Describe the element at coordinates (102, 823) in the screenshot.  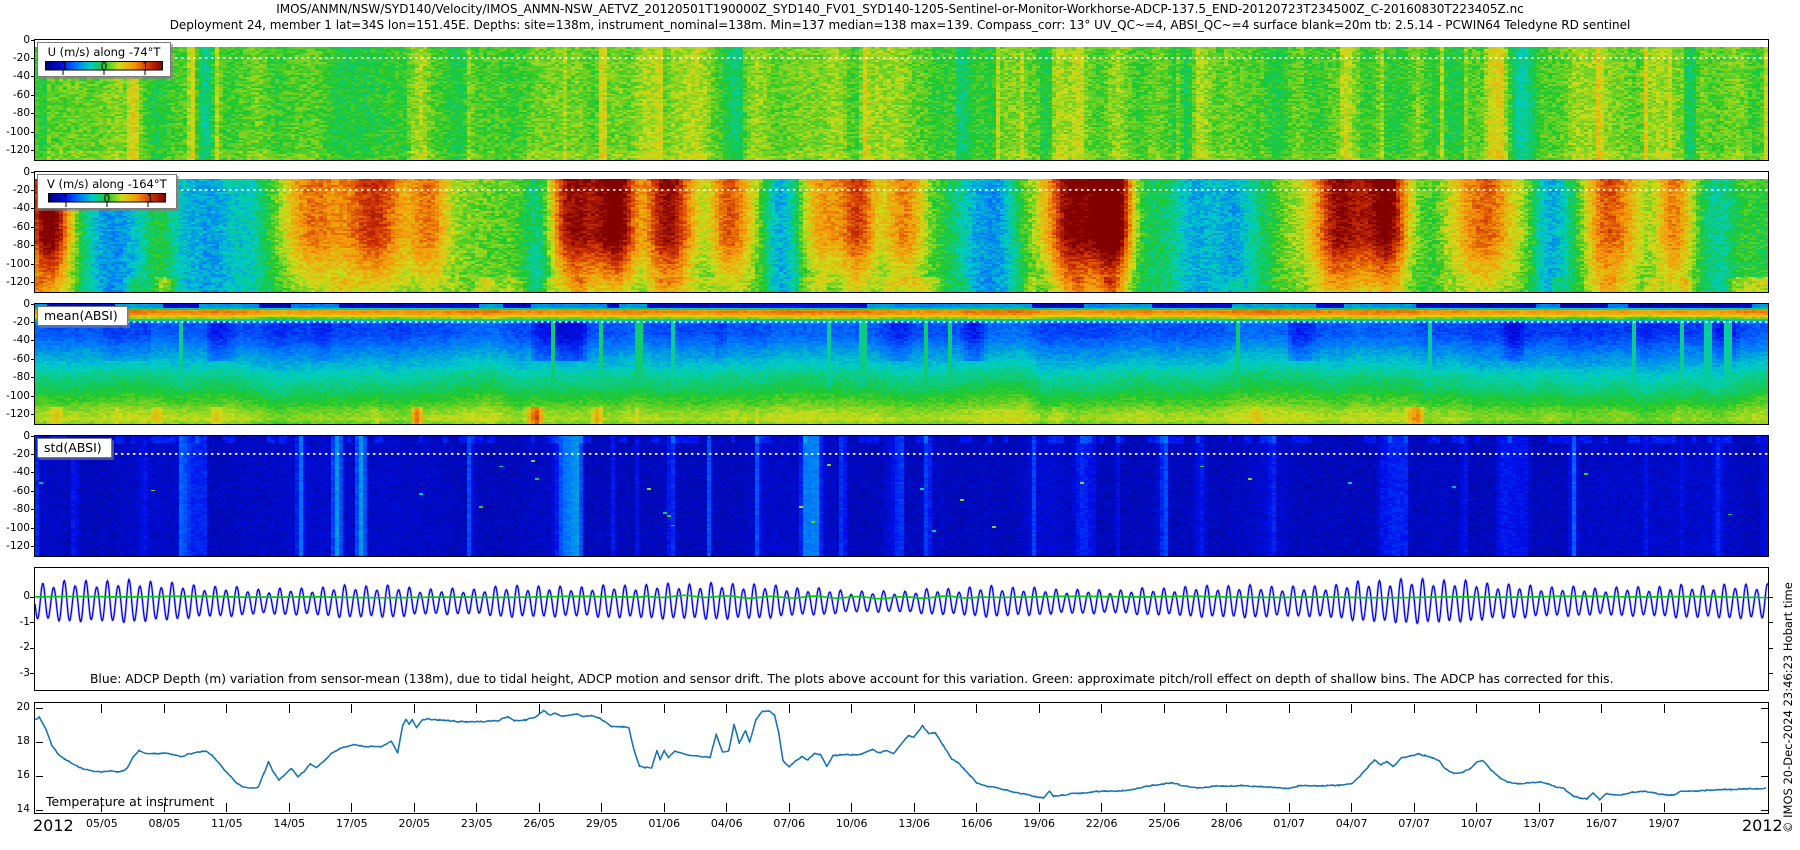
I see `axis-tick-label: 05/05` at that location.